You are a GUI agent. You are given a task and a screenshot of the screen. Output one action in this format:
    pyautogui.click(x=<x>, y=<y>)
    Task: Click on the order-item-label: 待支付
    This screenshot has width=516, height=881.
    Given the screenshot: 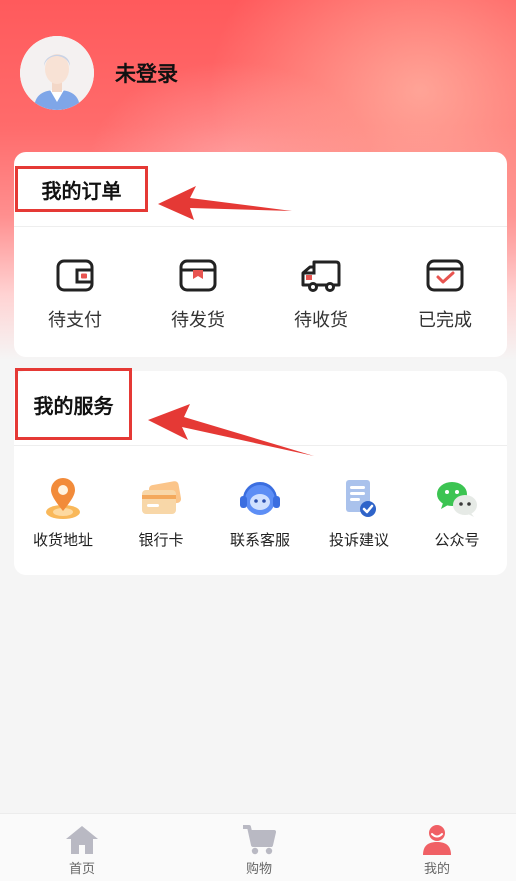 What is the action you would take?
    pyautogui.click(x=75, y=320)
    